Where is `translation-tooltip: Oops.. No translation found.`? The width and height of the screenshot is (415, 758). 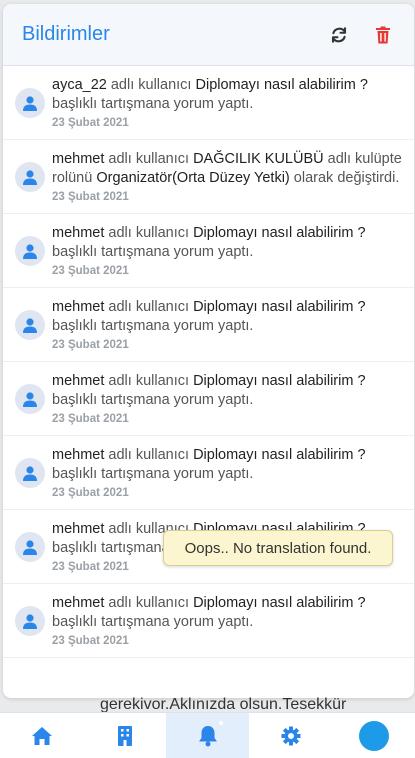
translation-tooltip: Oops.. No translation found. is located at coordinates (278, 548).